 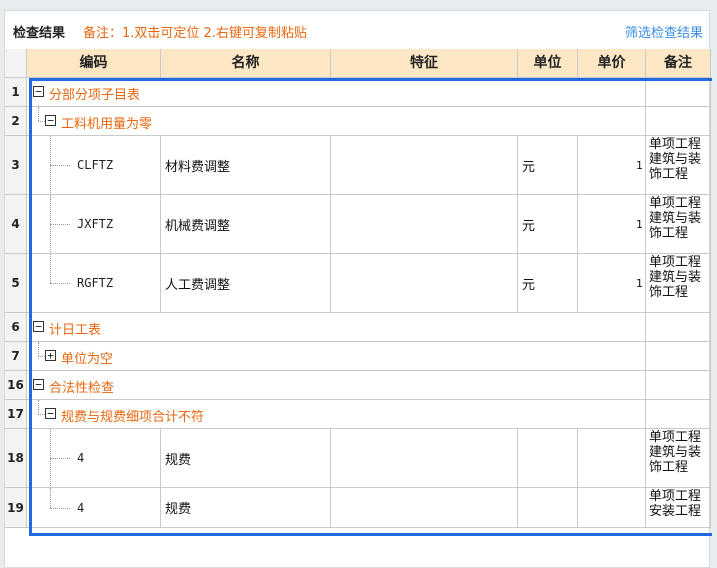 I want to click on col-header-note: 备注, so click(x=678, y=63).